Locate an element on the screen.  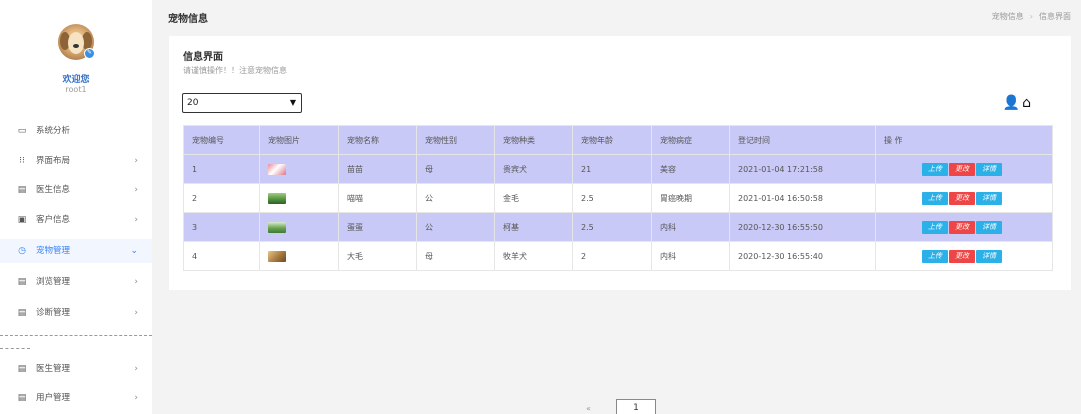
sidebar-item-label: 用户管理 is located at coordinates (53, 398).